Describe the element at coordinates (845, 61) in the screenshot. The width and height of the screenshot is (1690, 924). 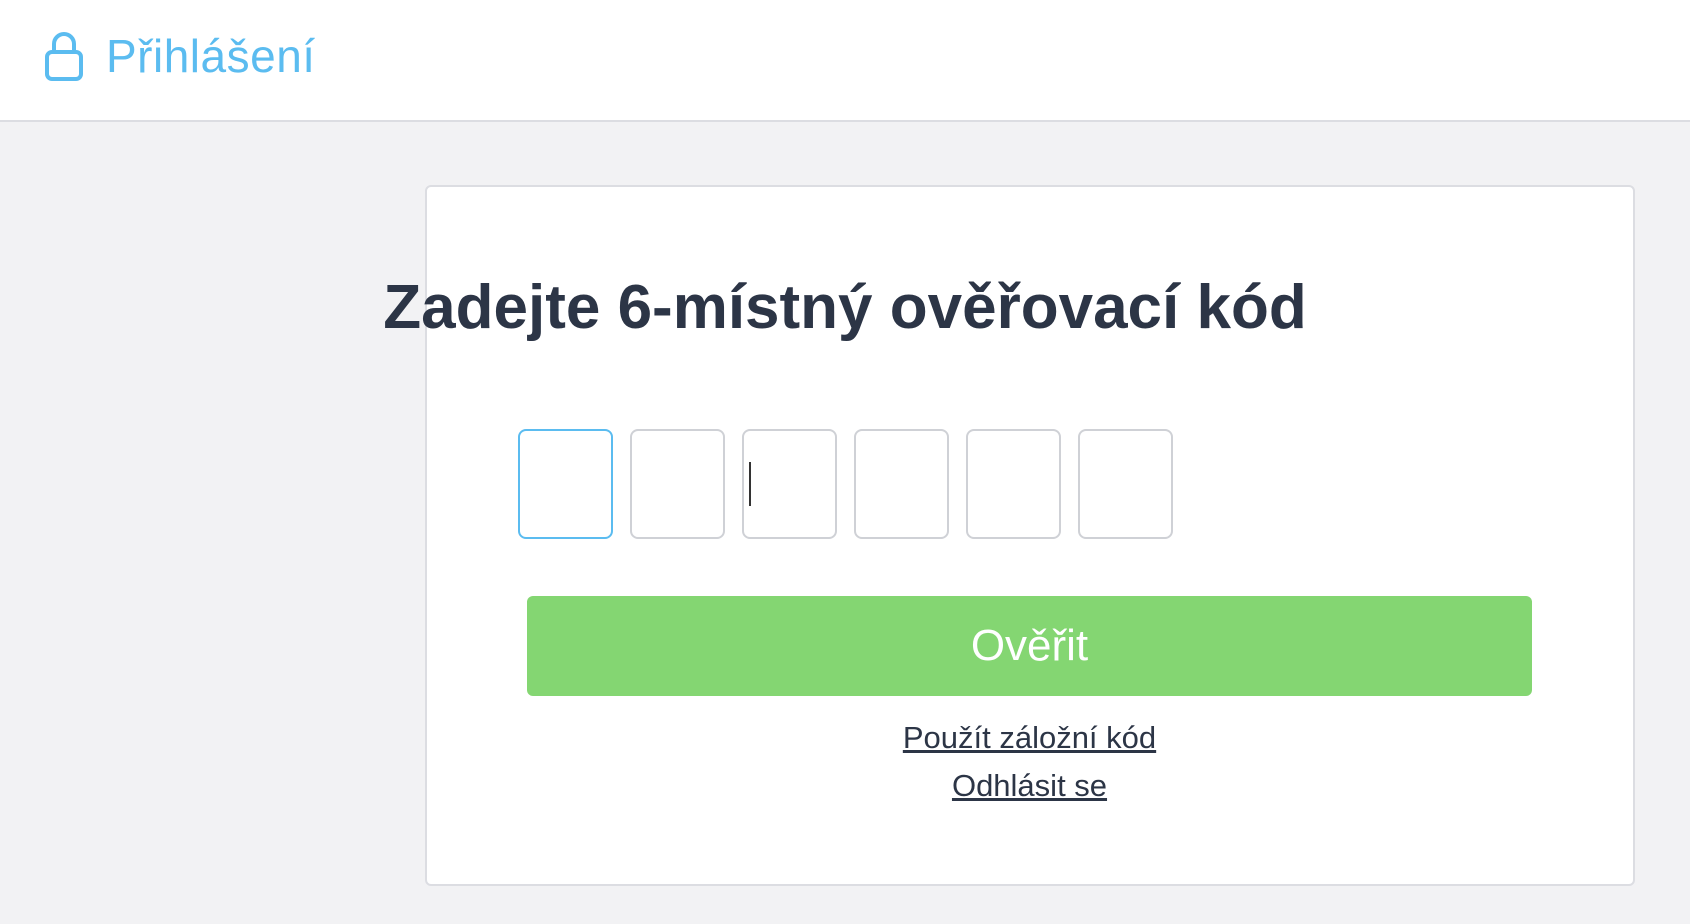
I see `top-bar: Přihlášení` at that location.